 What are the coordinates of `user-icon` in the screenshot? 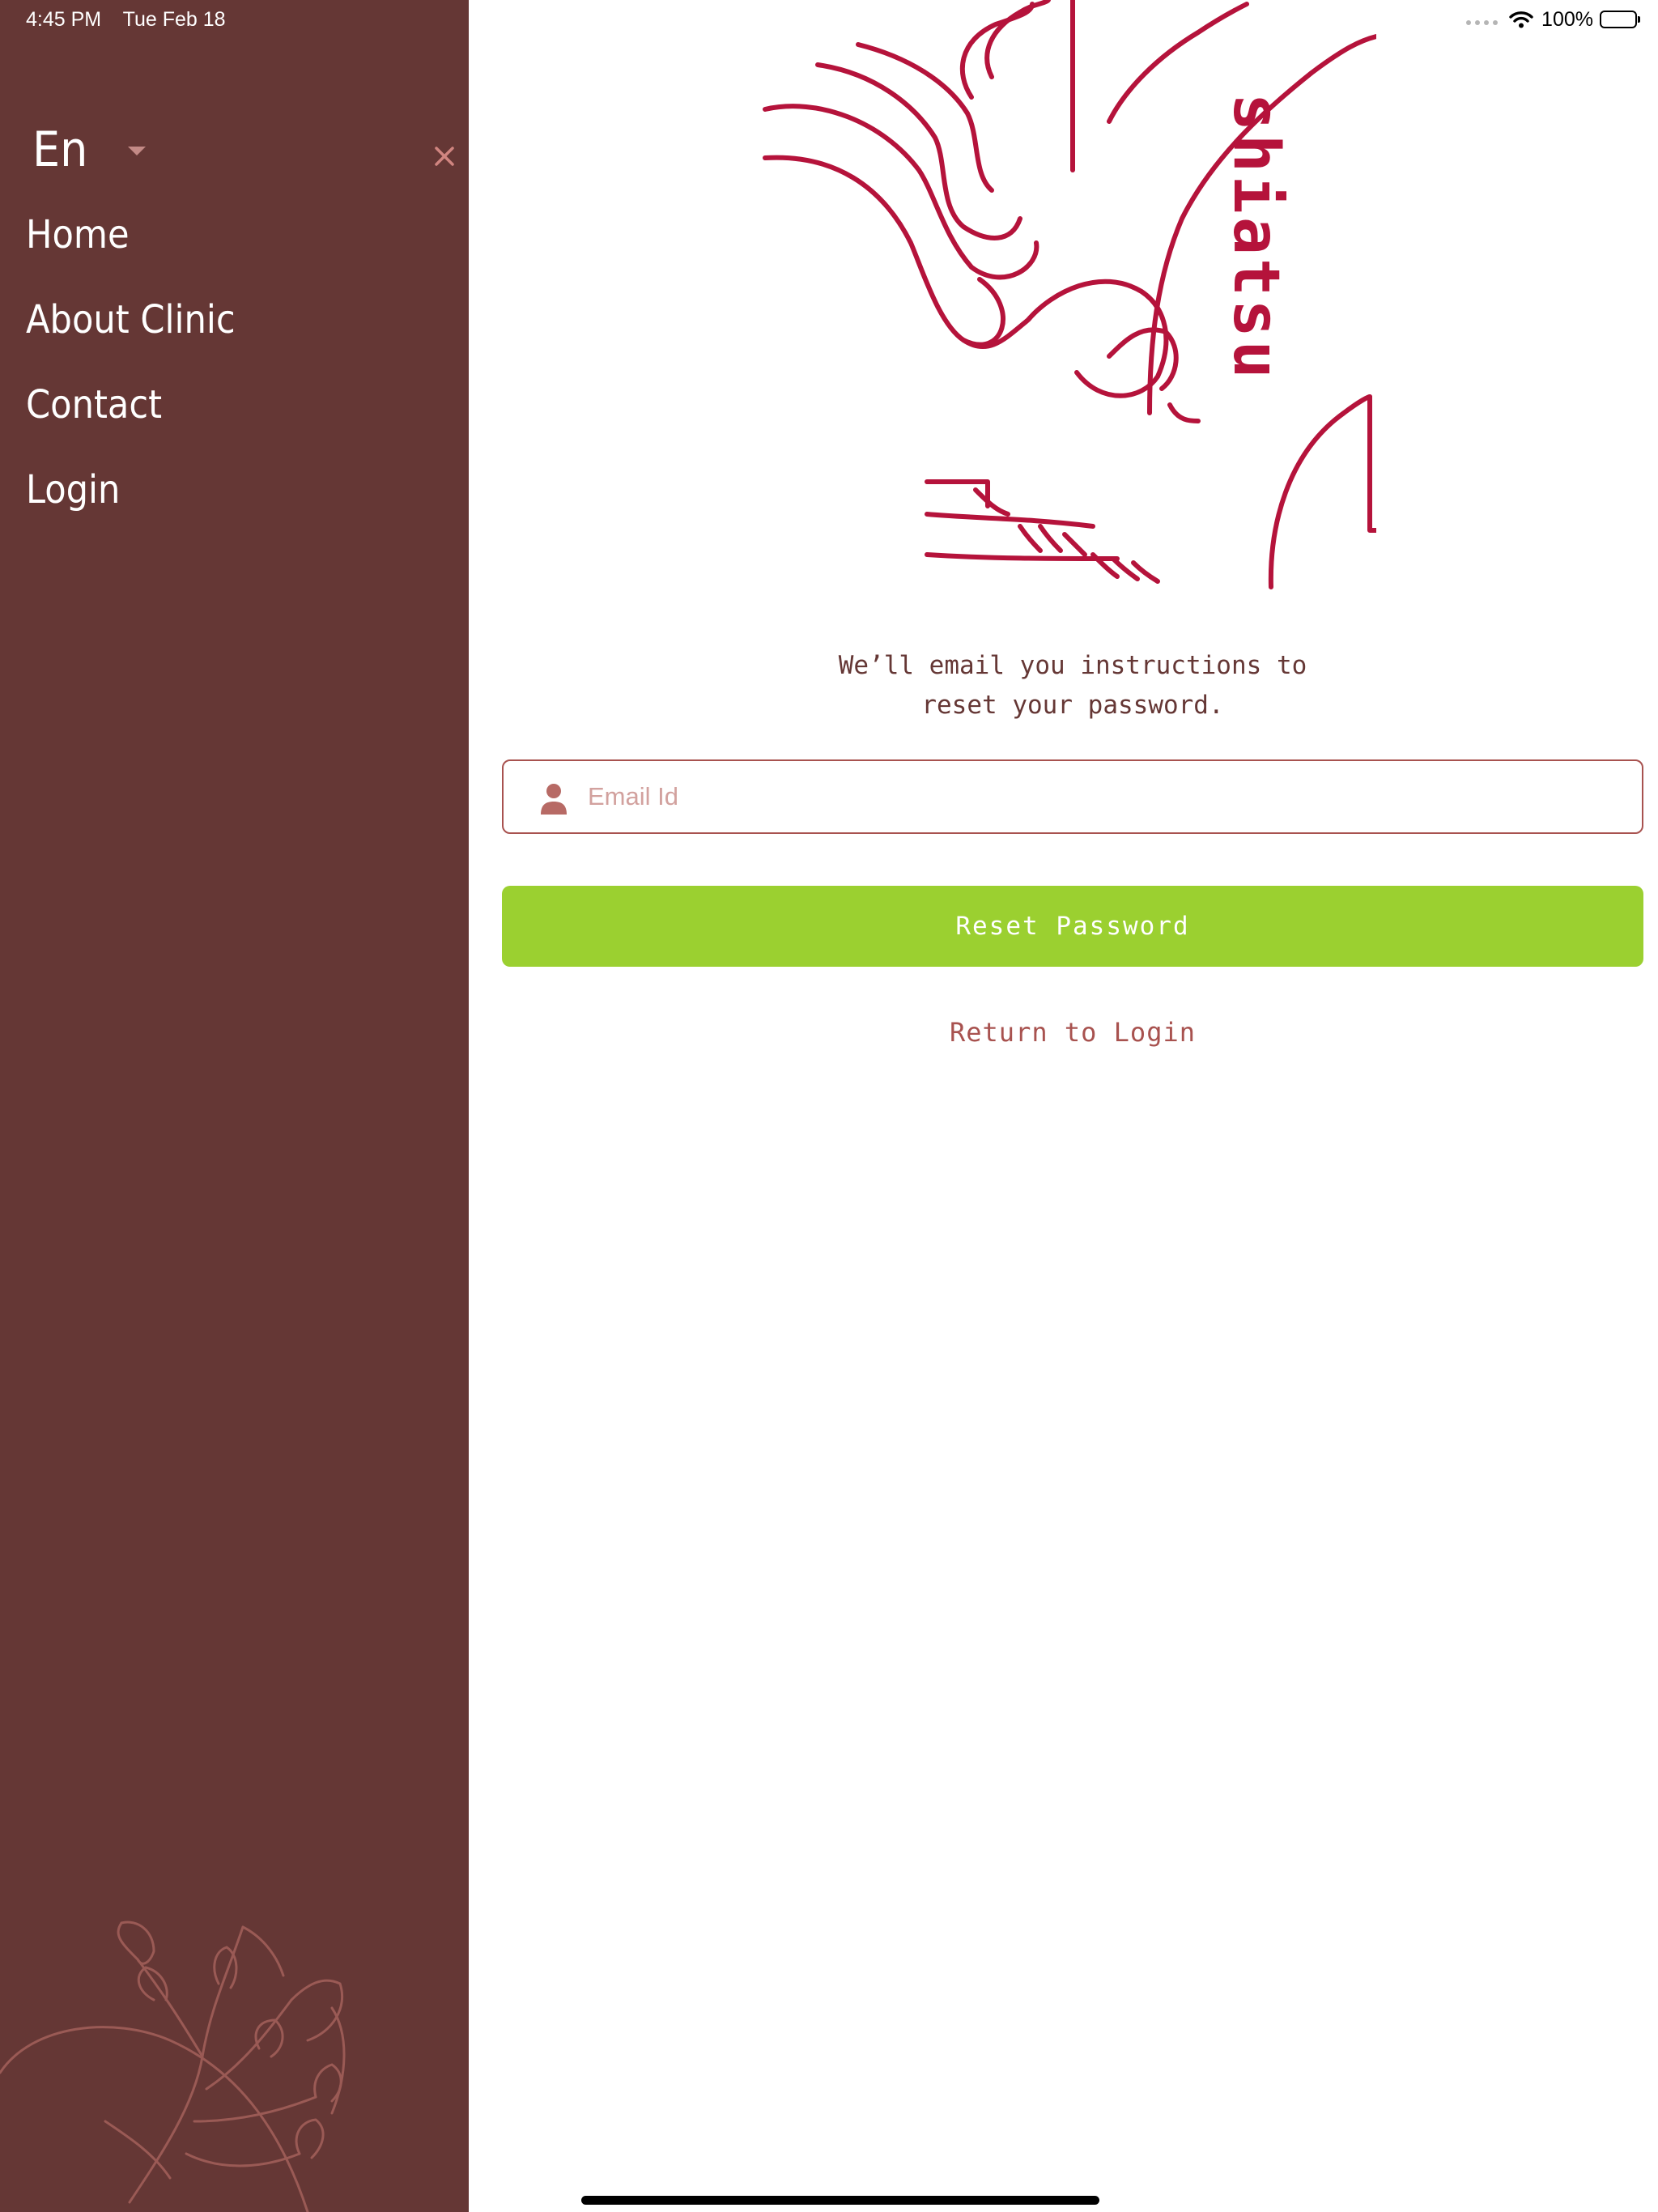 It's located at (554, 799).